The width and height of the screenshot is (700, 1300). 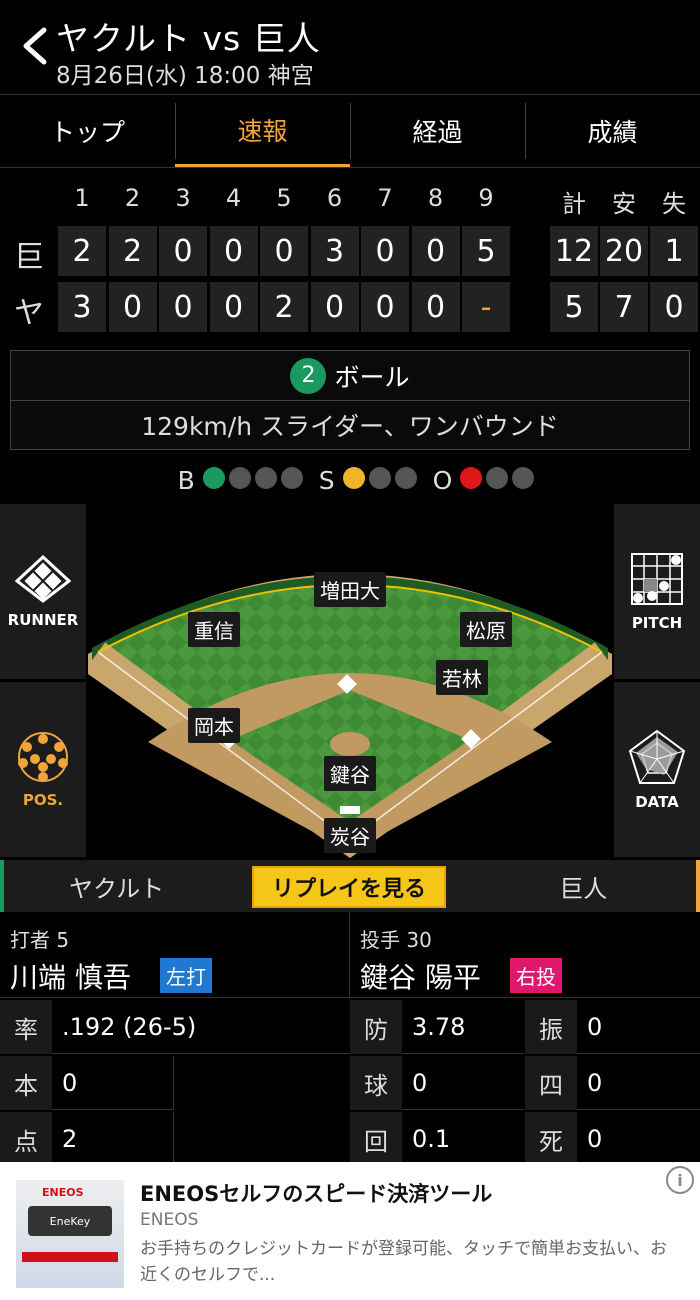 I want to click on inning-score: -, so click(x=486, y=307).